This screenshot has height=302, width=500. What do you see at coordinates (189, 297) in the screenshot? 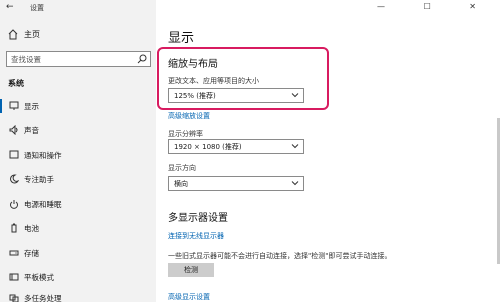
I see `advanced-display-link: 高级显示设置` at bounding box center [189, 297].